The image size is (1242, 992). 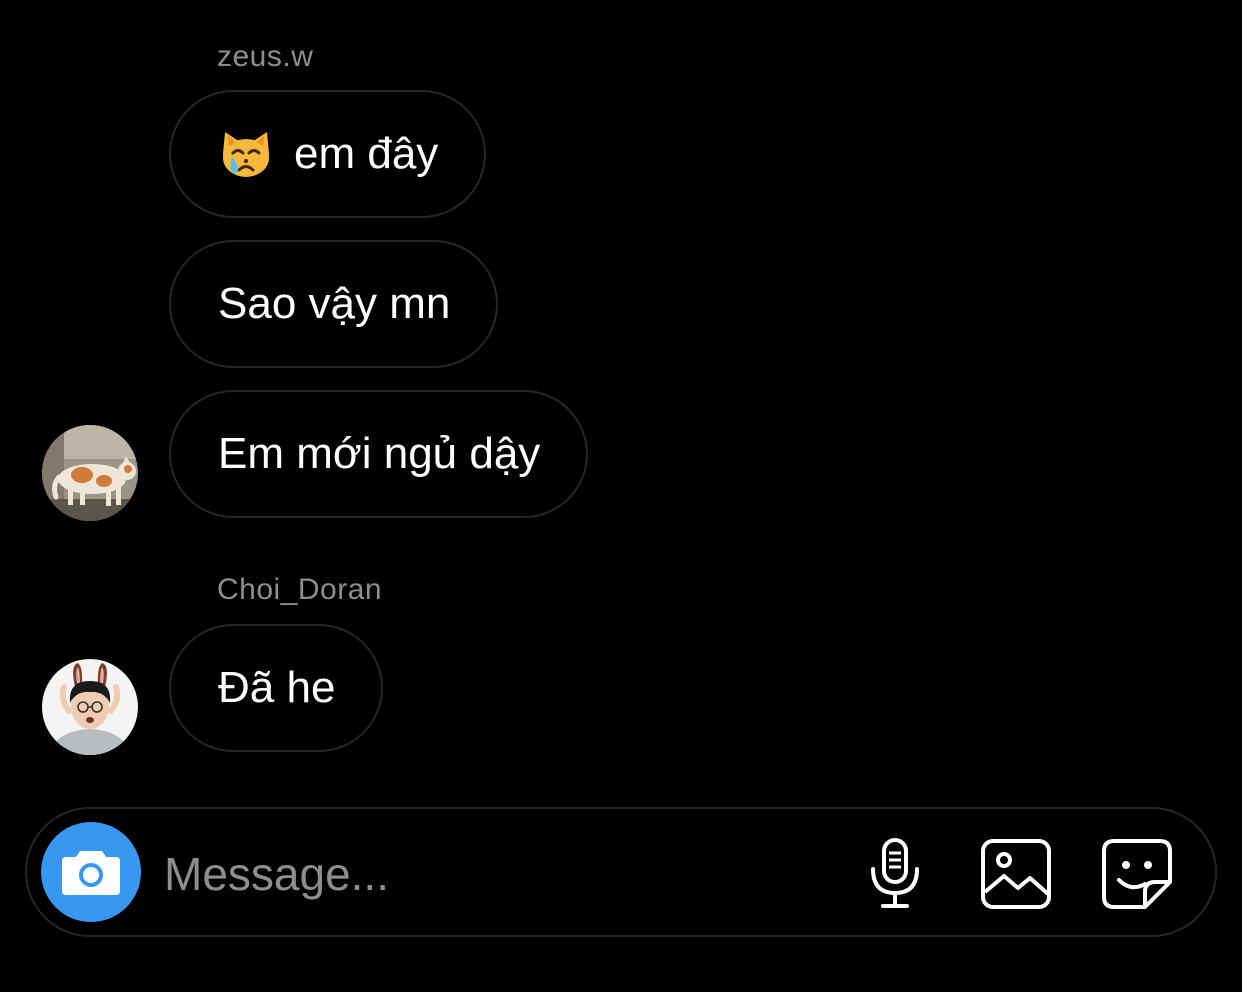 I want to click on message-text: Đã he, so click(x=277, y=687).